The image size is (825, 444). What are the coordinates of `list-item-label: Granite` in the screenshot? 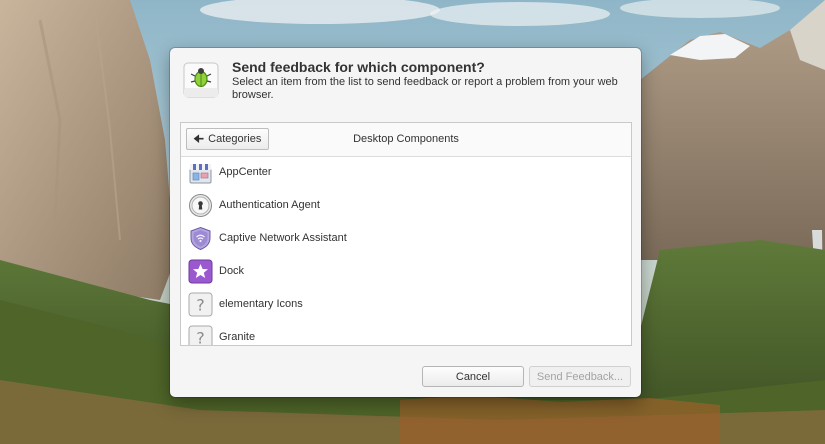 It's located at (237, 337).